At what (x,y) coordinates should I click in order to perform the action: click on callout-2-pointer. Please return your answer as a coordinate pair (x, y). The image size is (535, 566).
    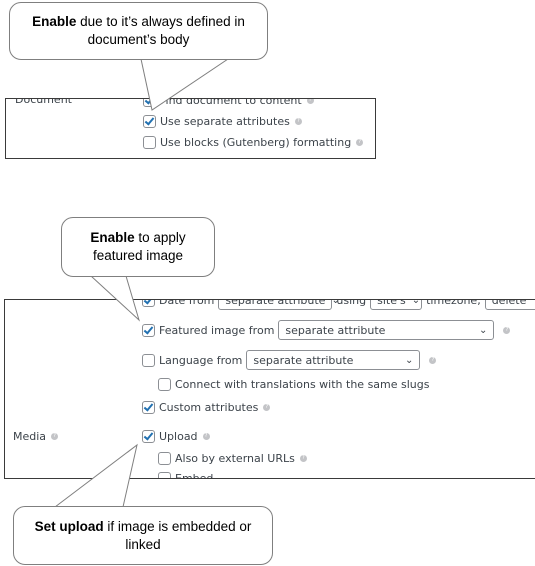
    Looking at the image, I should click on (114, 298).